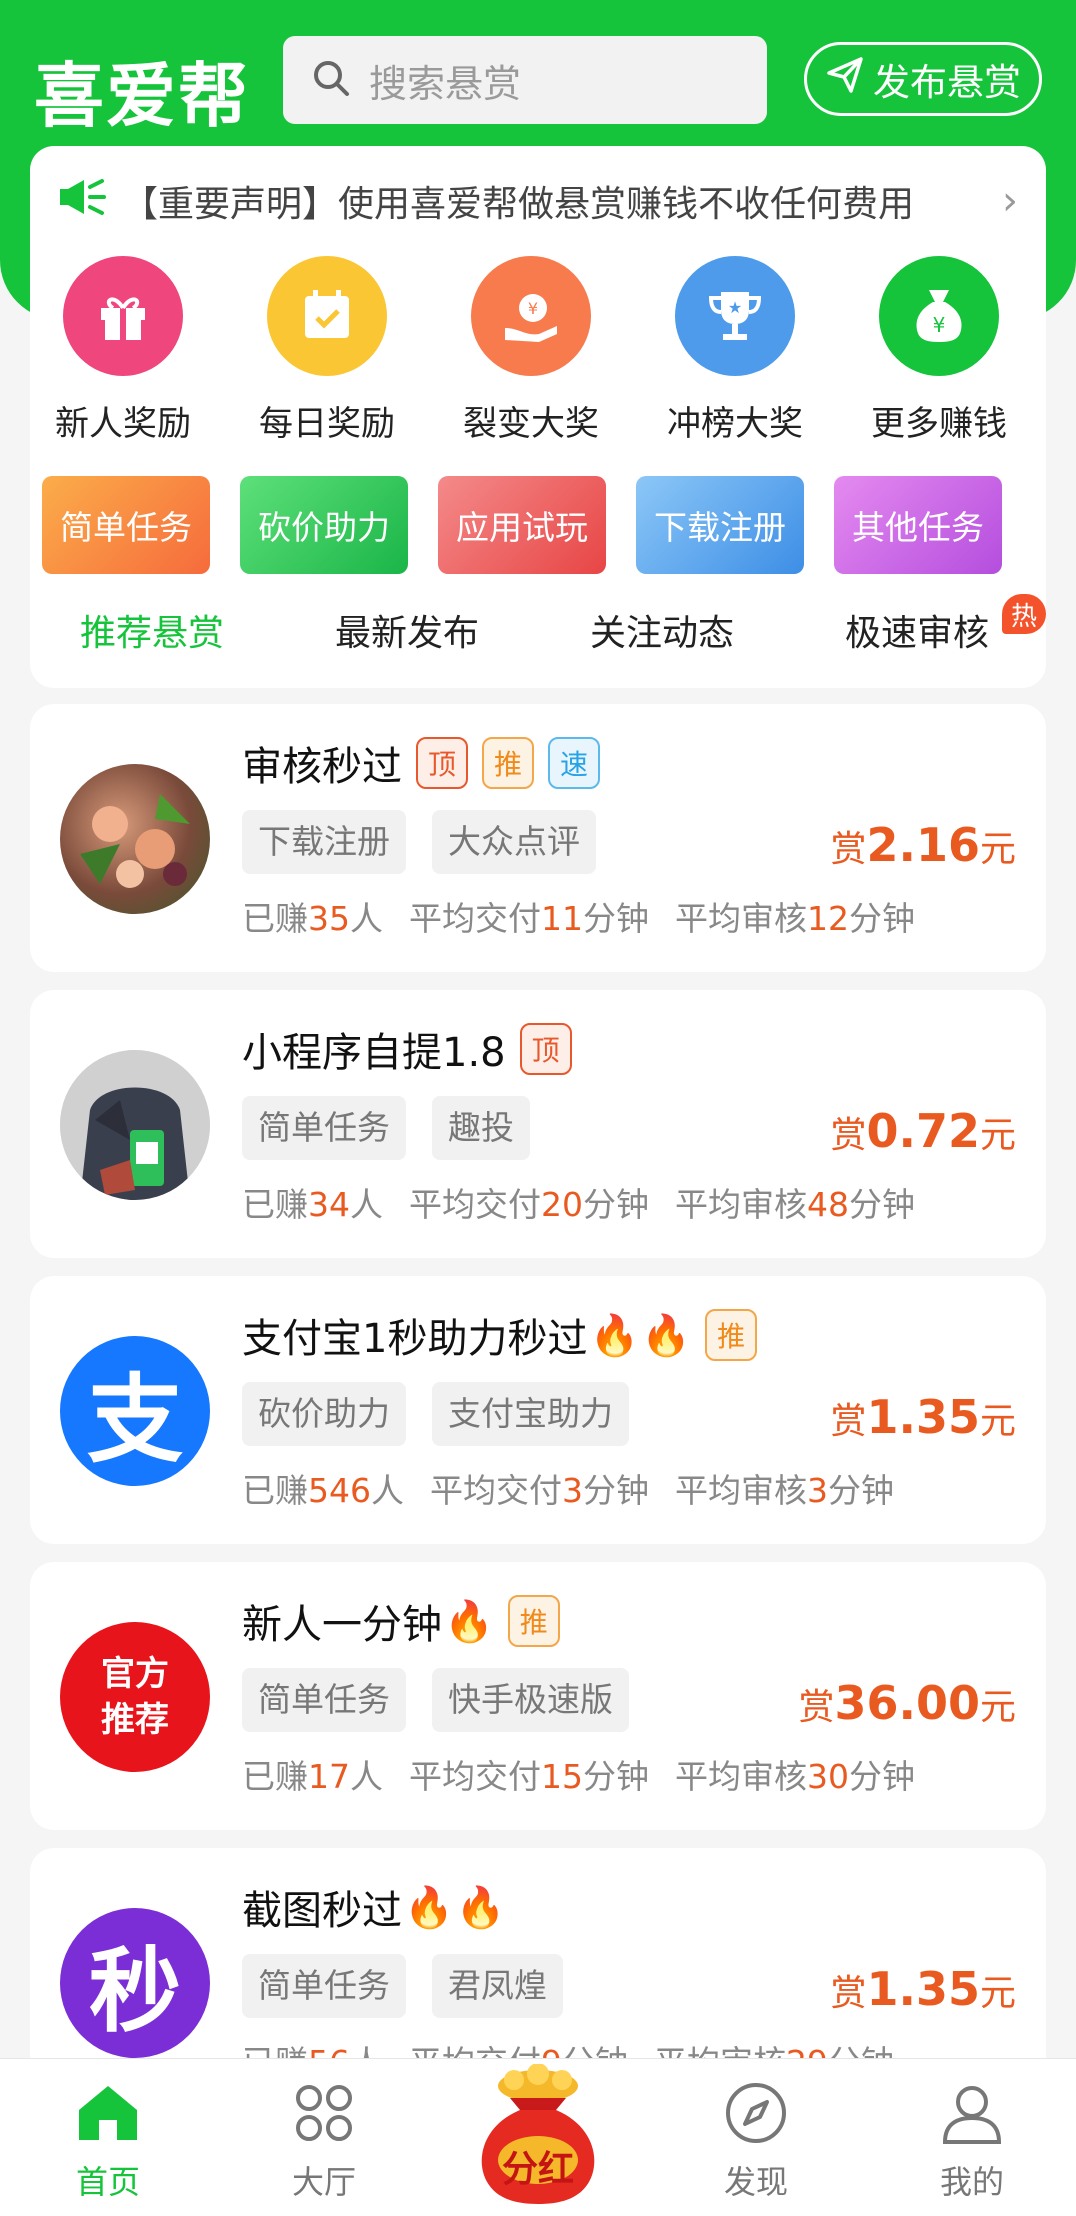 Image resolution: width=1076 pixels, height=2216 pixels. I want to click on nav-discover: 发现, so click(756, 2138).